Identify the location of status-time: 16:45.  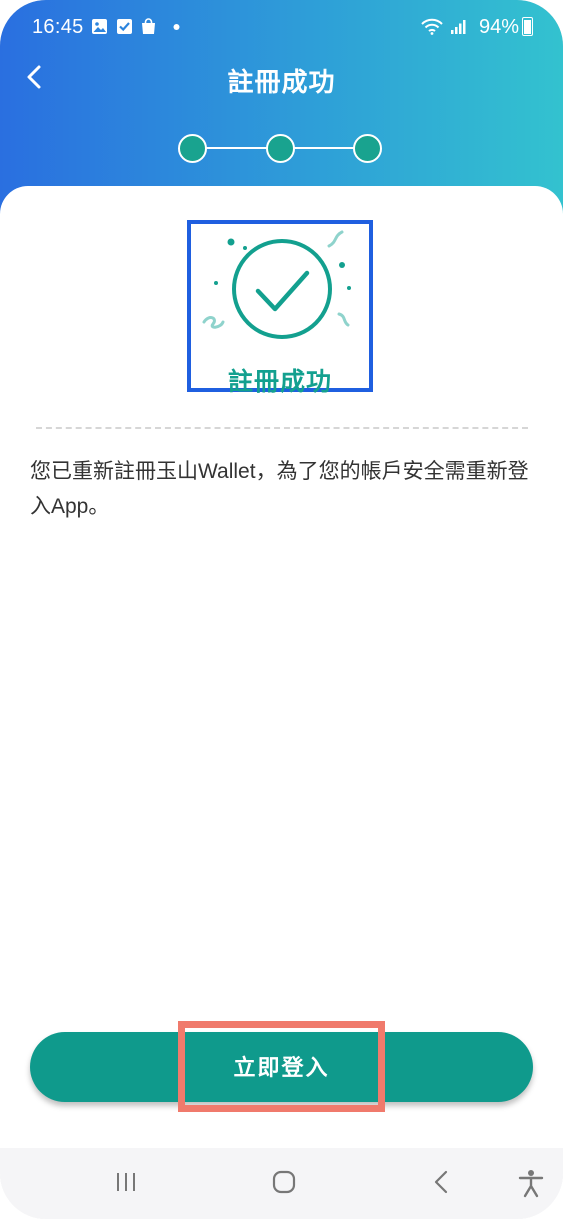
(58, 27).